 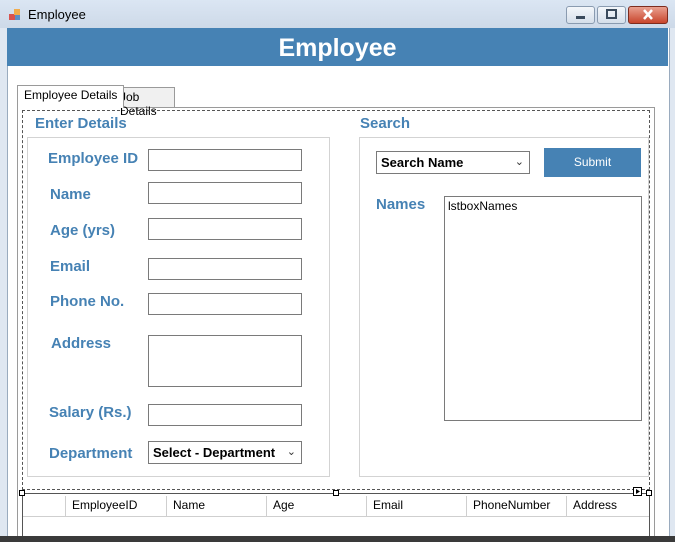 I want to click on smart-tag-icon, so click(x=637, y=491).